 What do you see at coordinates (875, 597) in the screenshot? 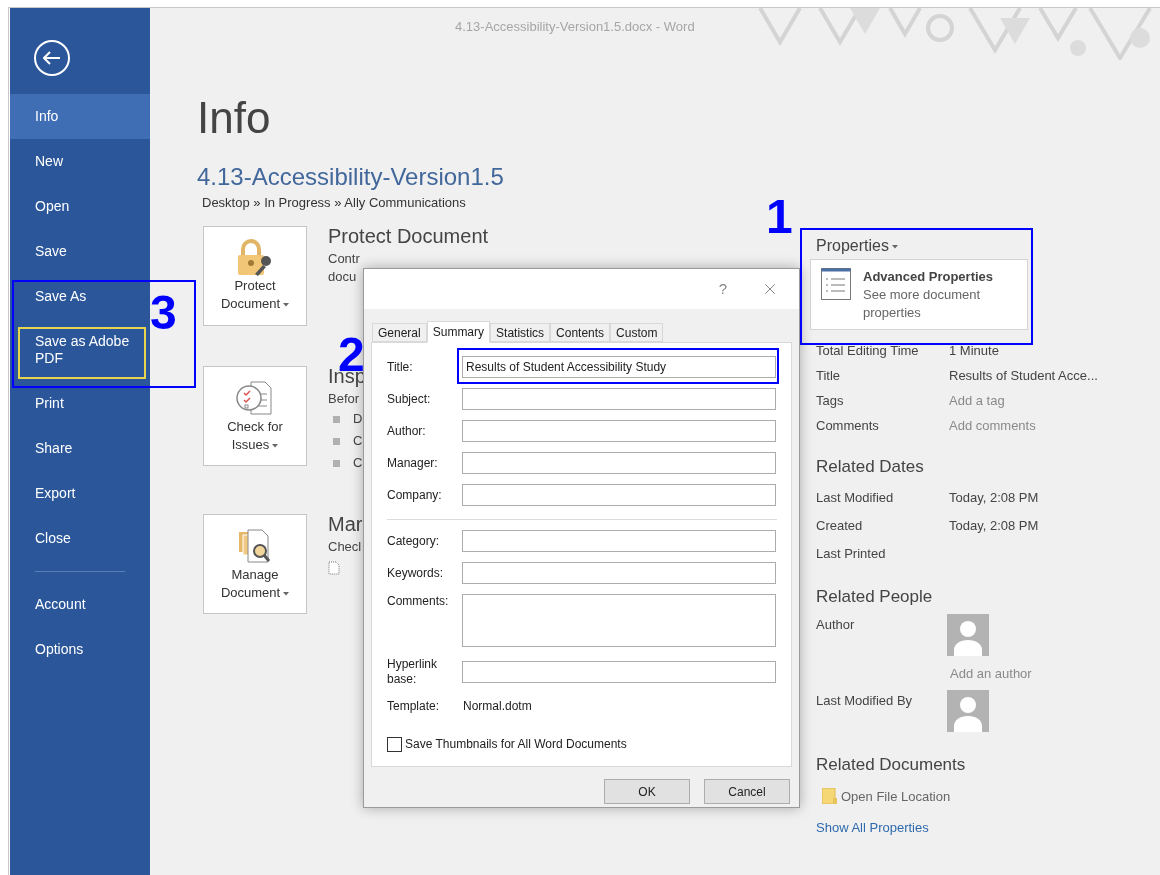
I see `section-heading: Related People` at bounding box center [875, 597].